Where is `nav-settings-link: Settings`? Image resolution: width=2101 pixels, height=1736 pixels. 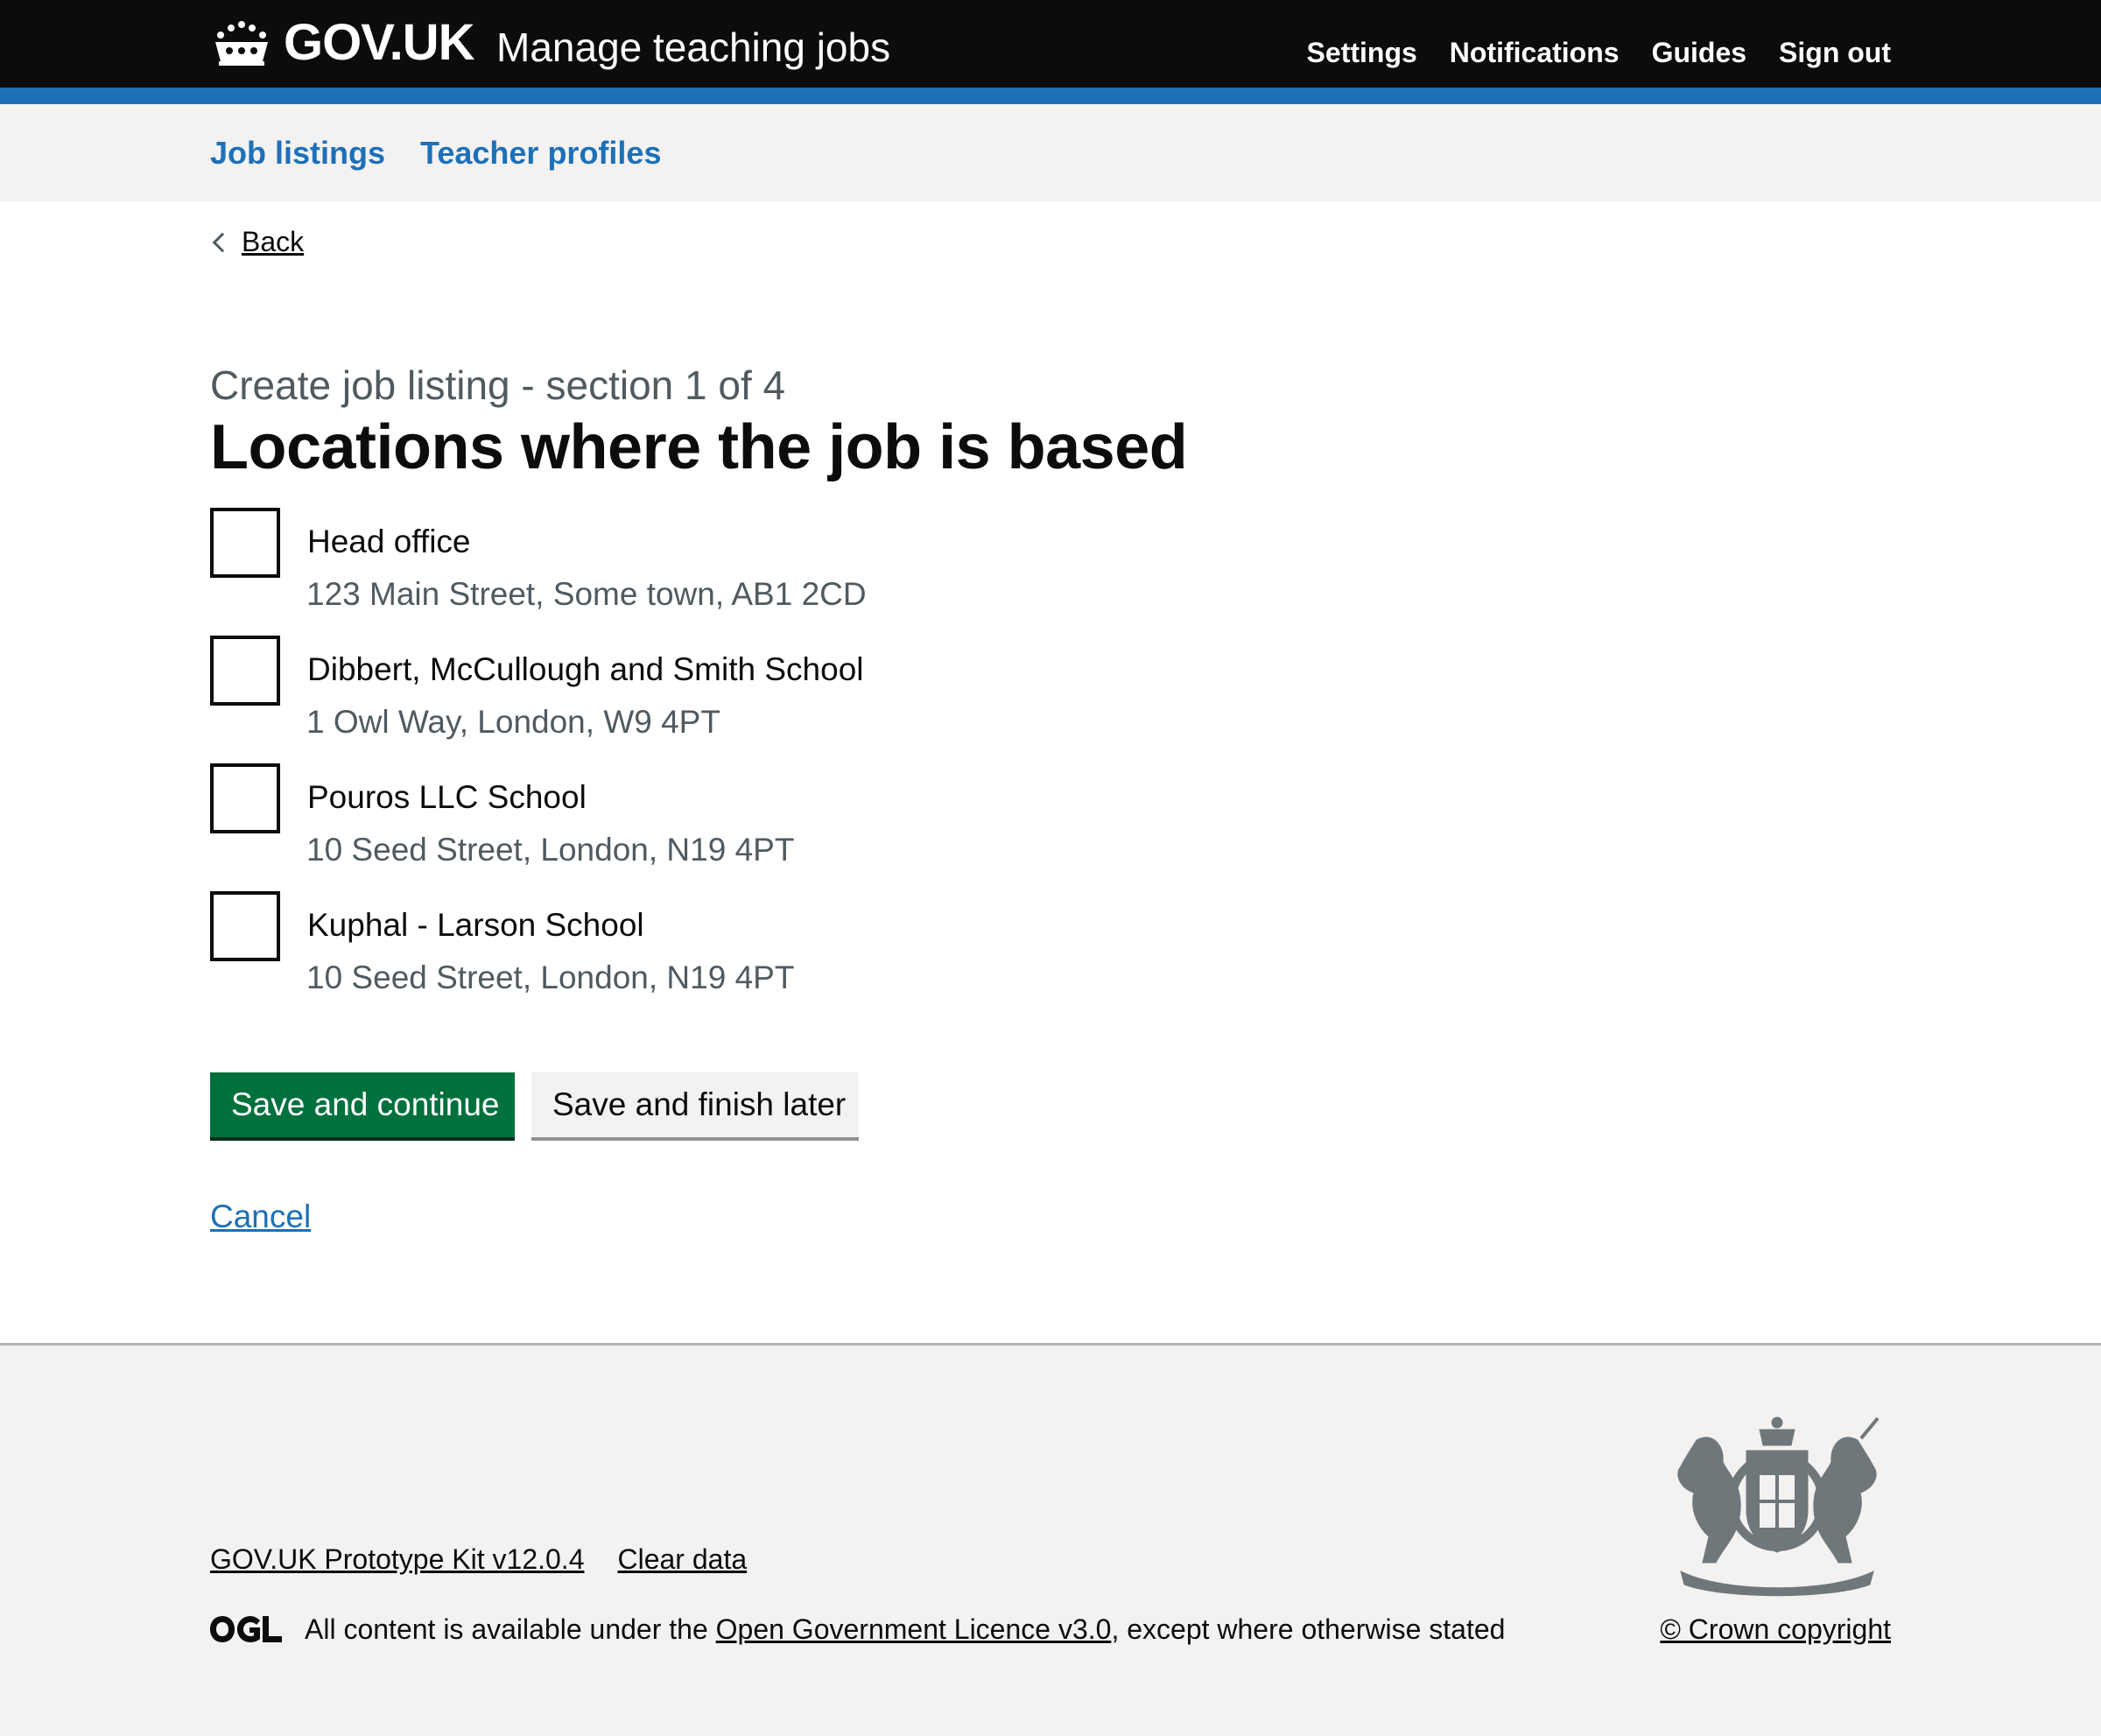
nav-settings-link: Settings is located at coordinates (1362, 53).